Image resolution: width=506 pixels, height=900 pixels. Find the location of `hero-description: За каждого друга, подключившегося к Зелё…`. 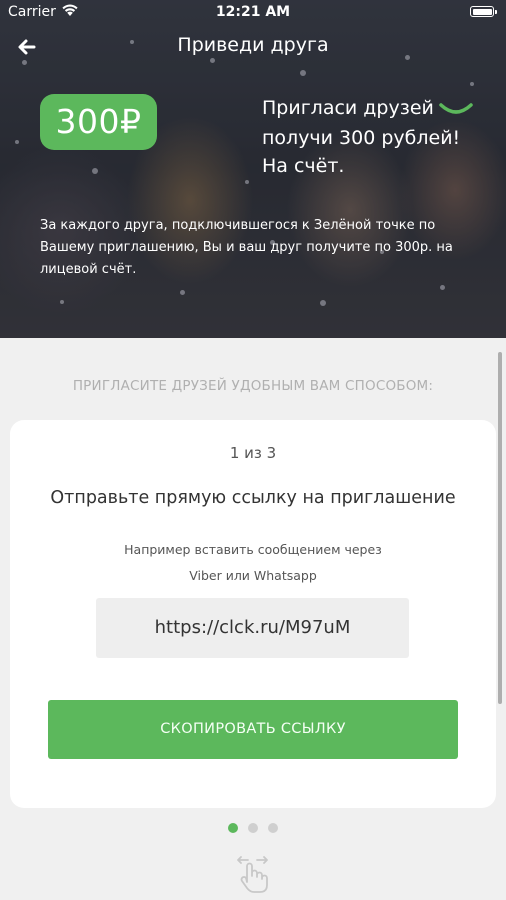

hero-description: За каждого друга, подключившегося к Зелё… is located at coordinates (246, 247).